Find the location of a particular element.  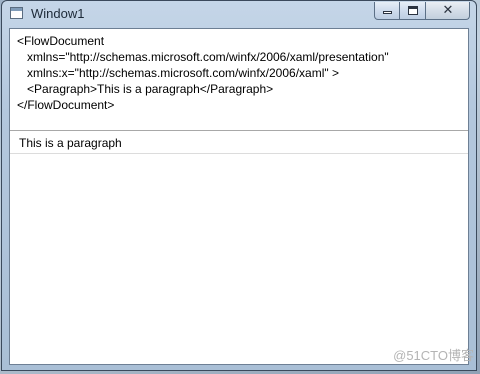

source-line: <FlowDocument is located at coordinates (61, 41).